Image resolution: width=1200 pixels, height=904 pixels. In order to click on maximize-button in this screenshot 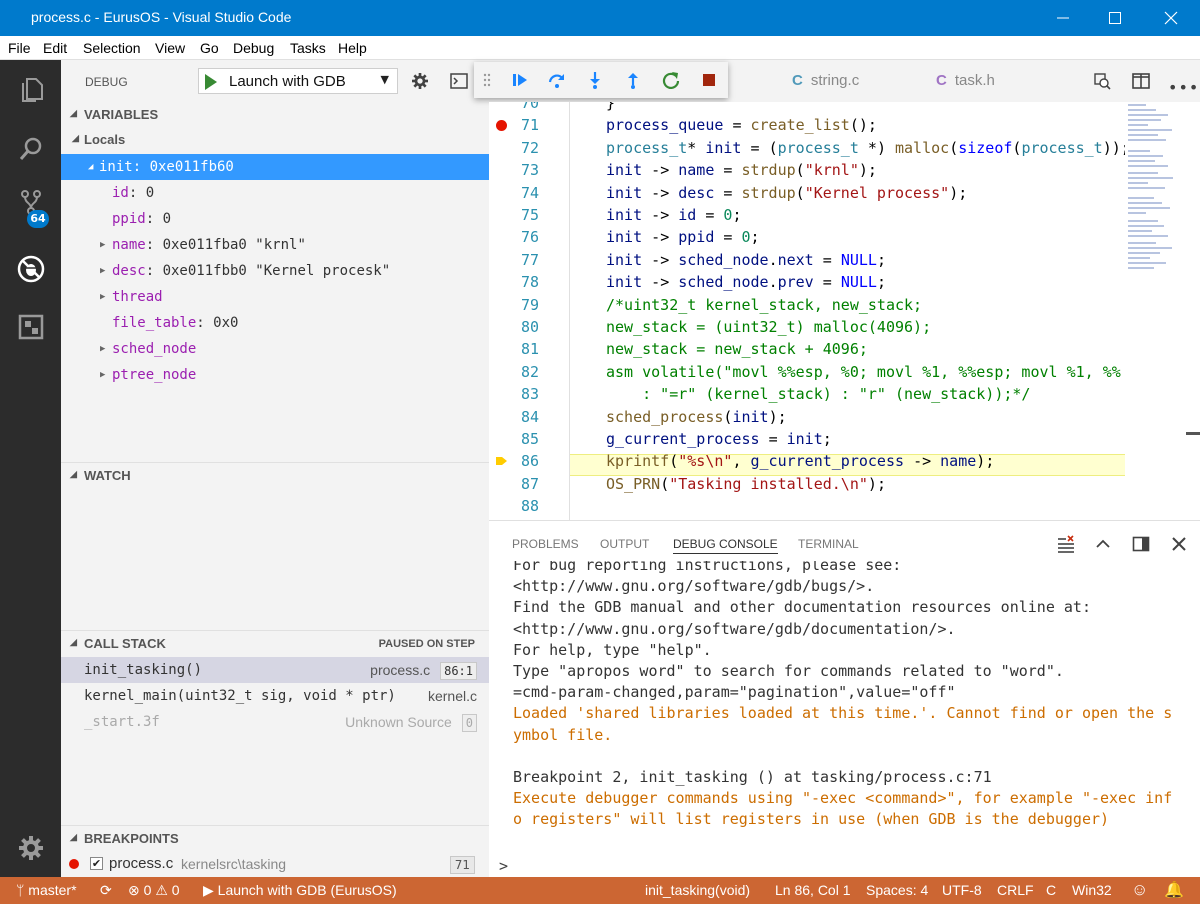, I will do `click(1115, 18)`.